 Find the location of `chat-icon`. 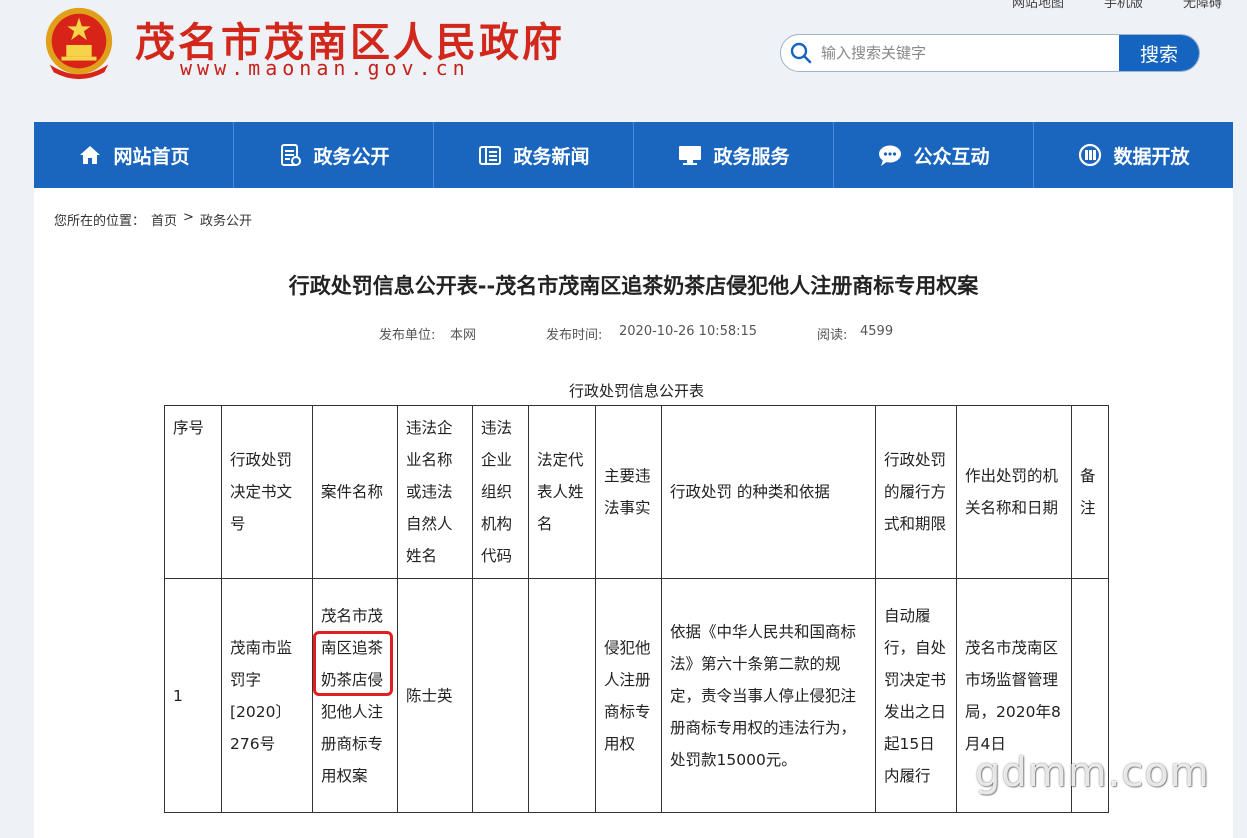

chat-icon is located at coordinates (890, 155).